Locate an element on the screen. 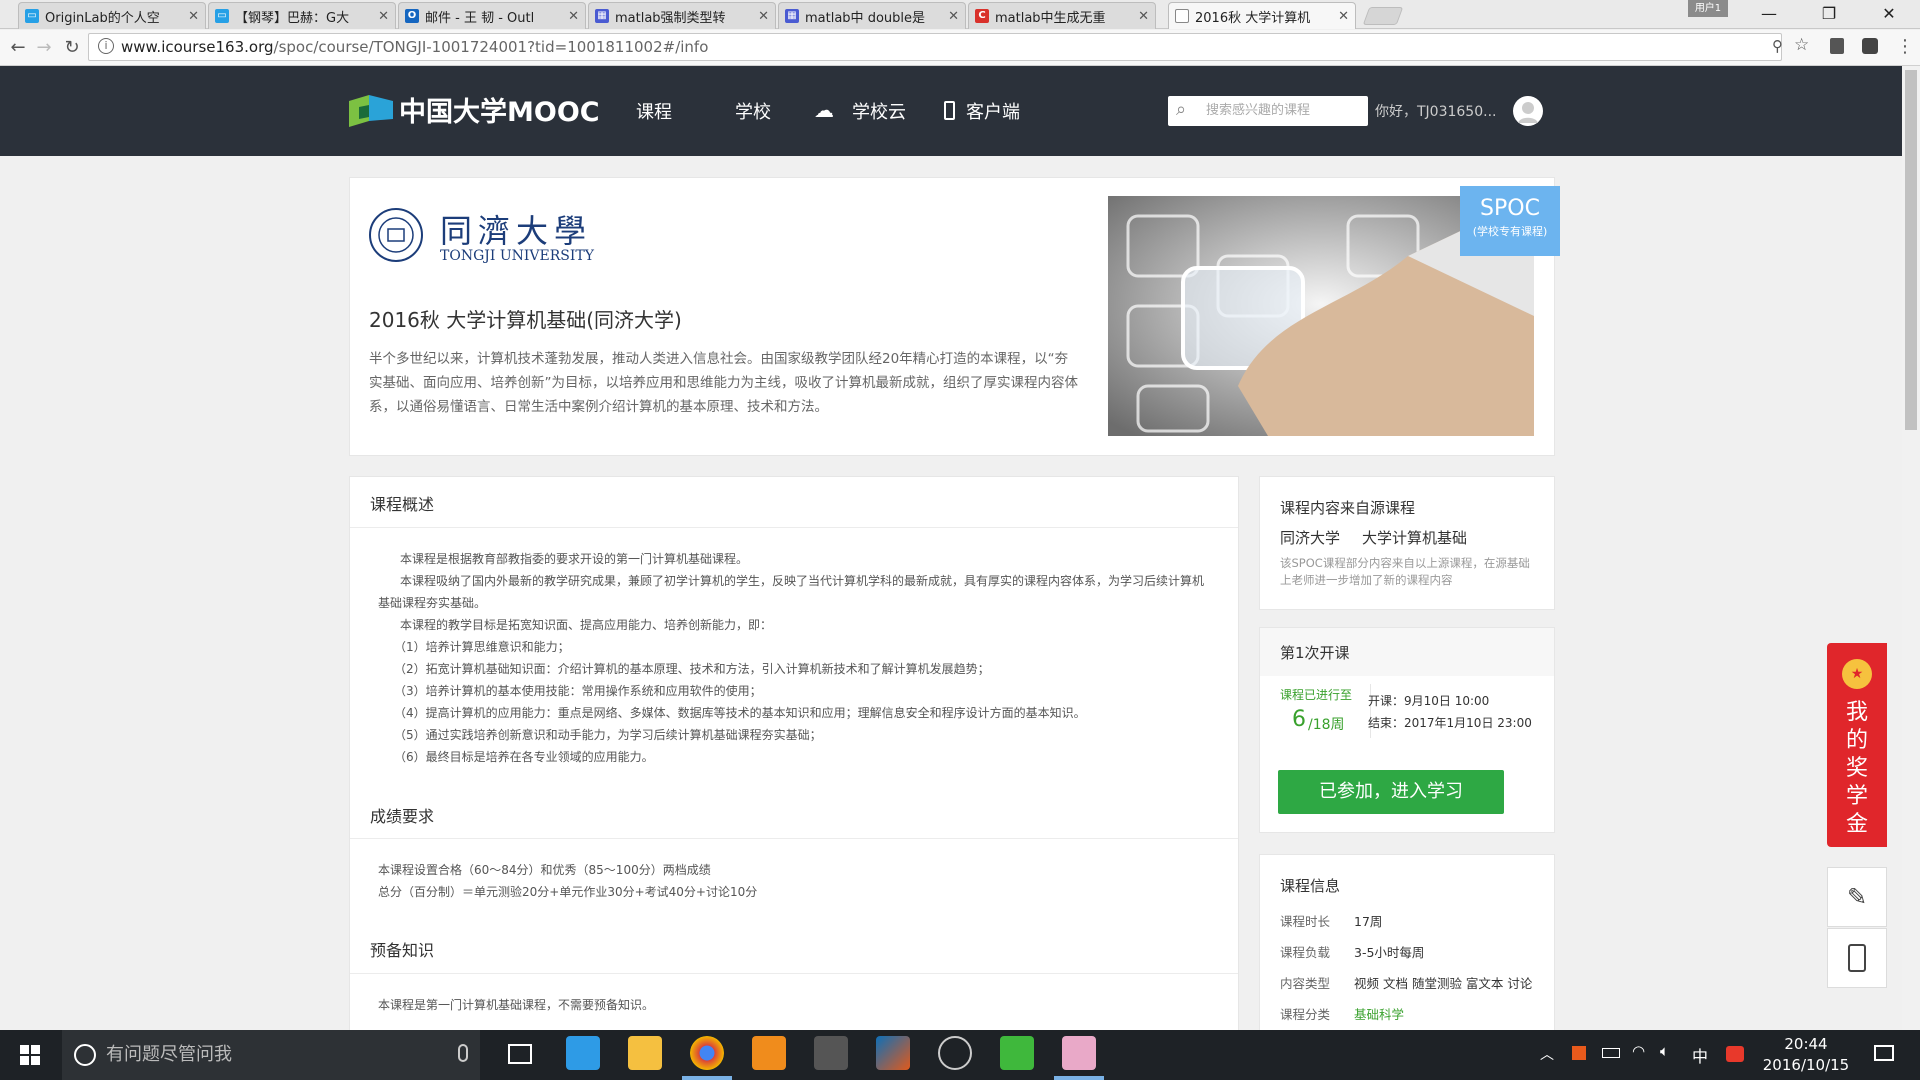 This screenshot has width=1920, height=1080. divider is located at coordinates (794, 527).